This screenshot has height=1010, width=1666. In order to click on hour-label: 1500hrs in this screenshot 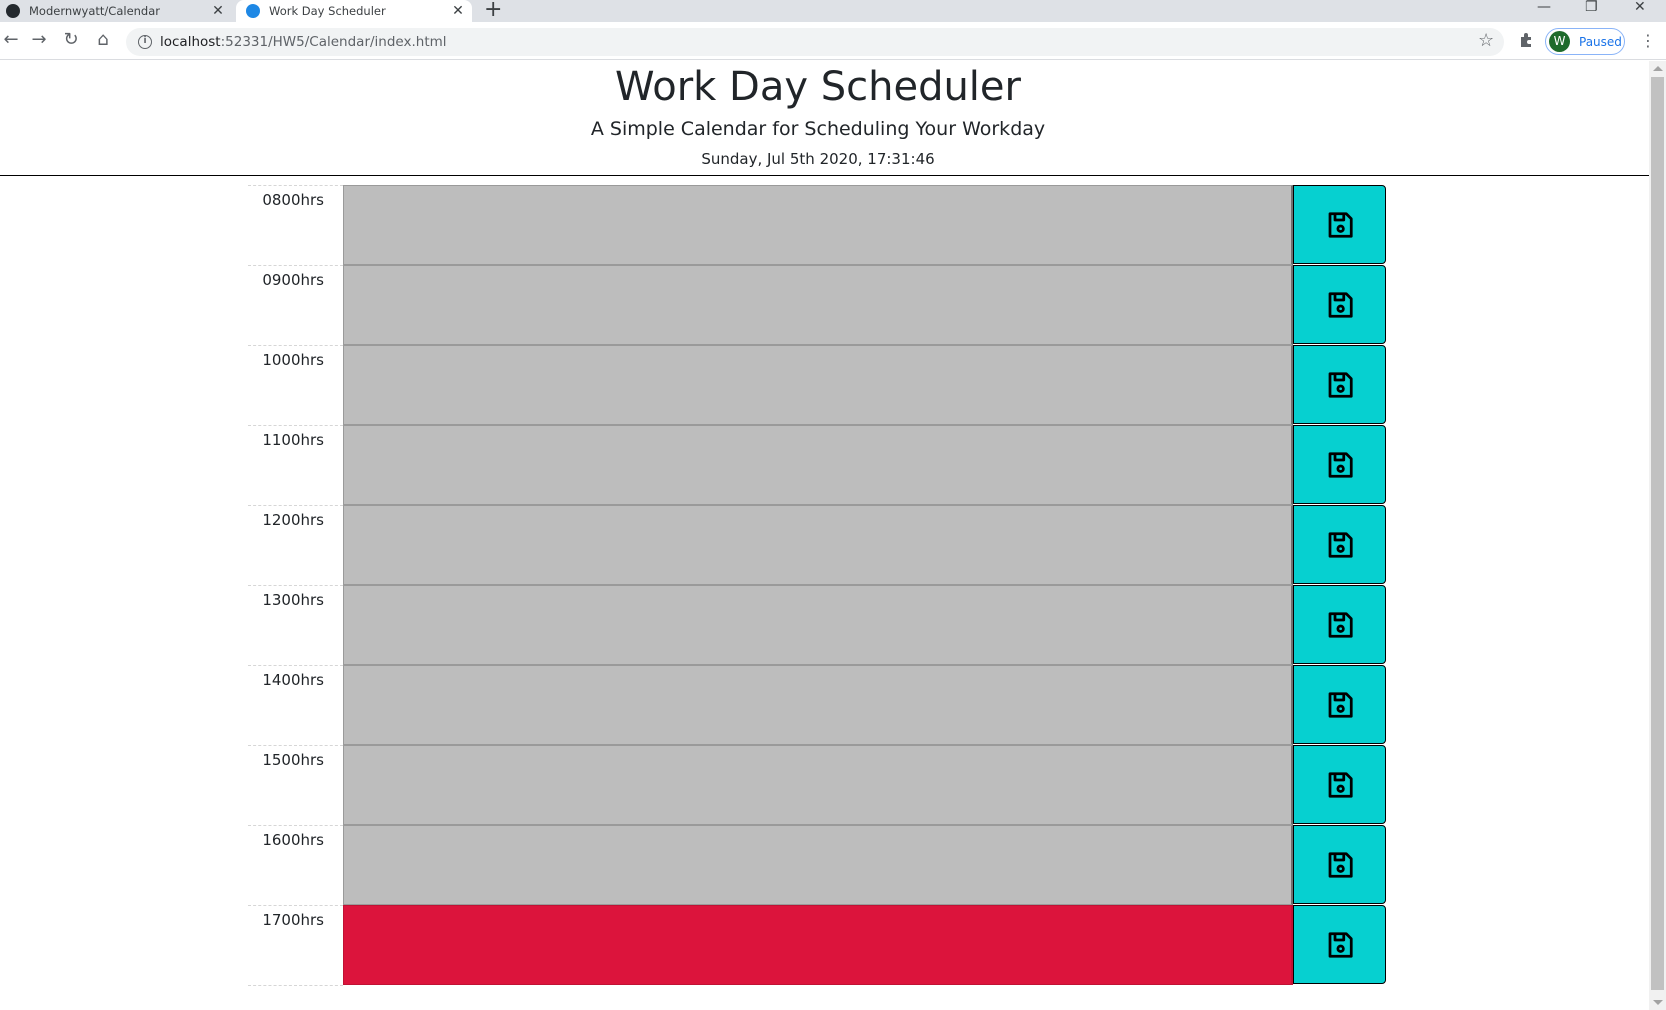, I will do `click(295, 785)`.